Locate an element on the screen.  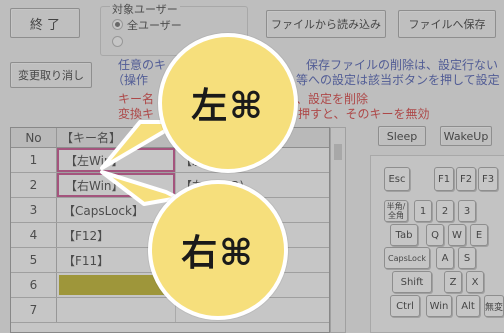
note-line3: キー名 is located at coordinates (136, 99).